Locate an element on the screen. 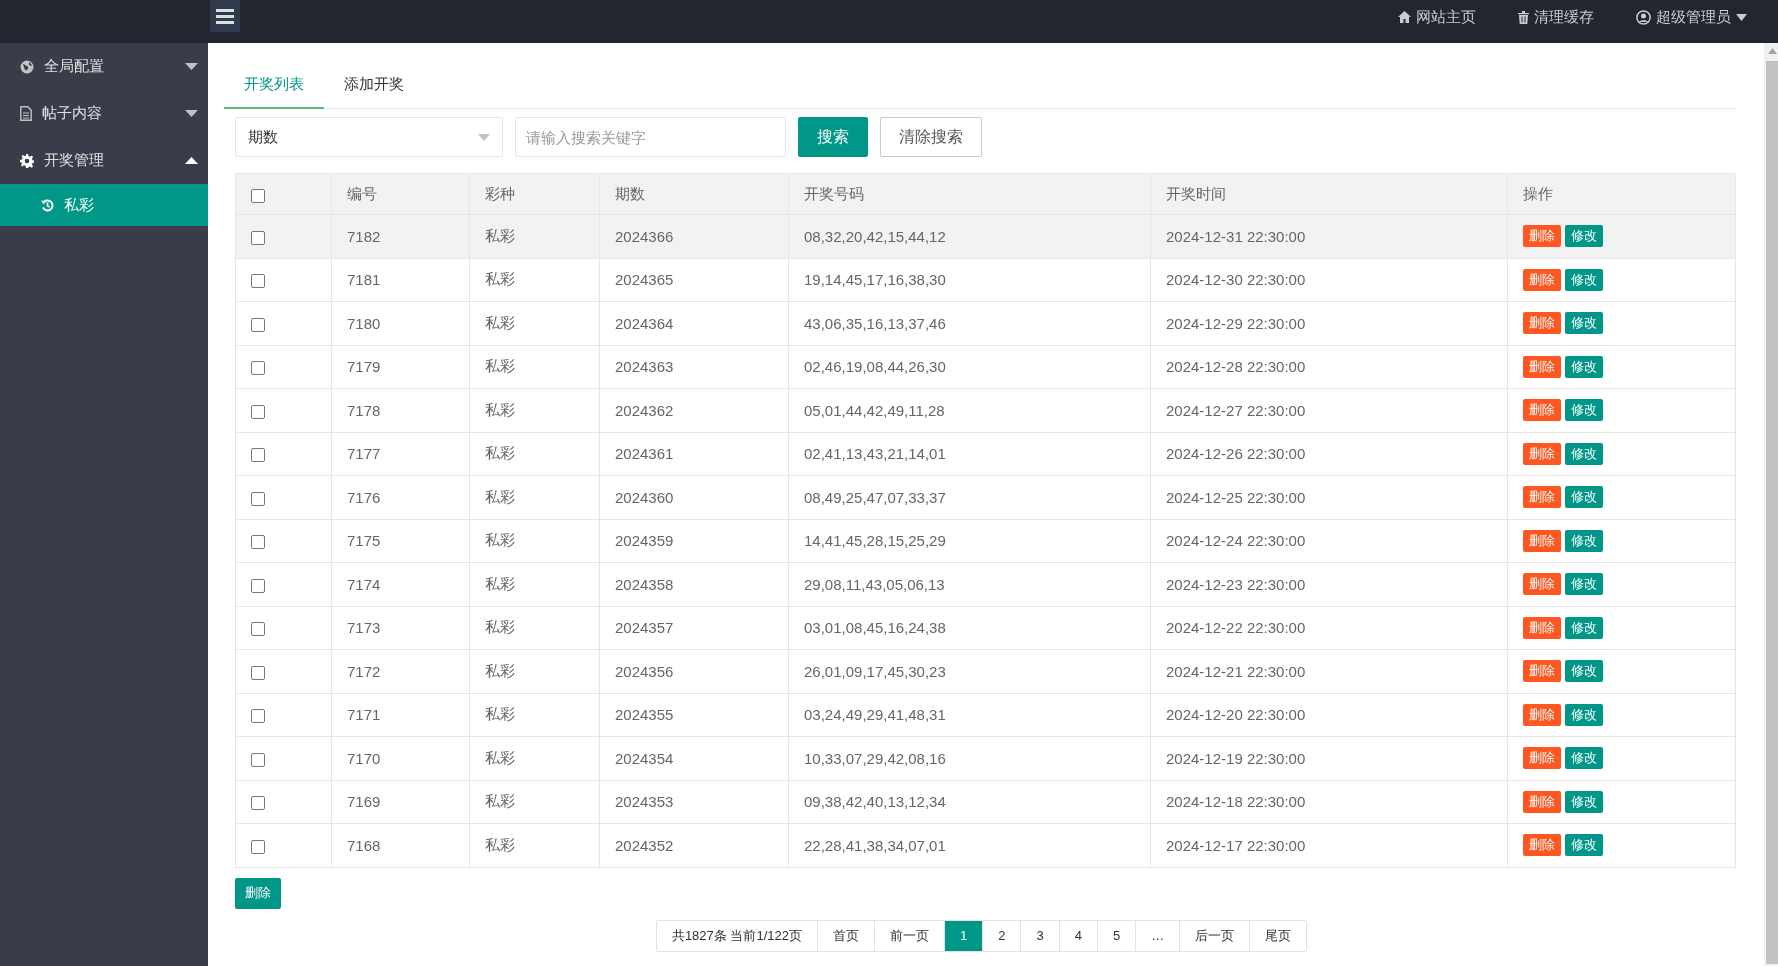 This screenshot has width=1778, height=966. header-link: 超级管理员 is located at coordinates (1691, 17).